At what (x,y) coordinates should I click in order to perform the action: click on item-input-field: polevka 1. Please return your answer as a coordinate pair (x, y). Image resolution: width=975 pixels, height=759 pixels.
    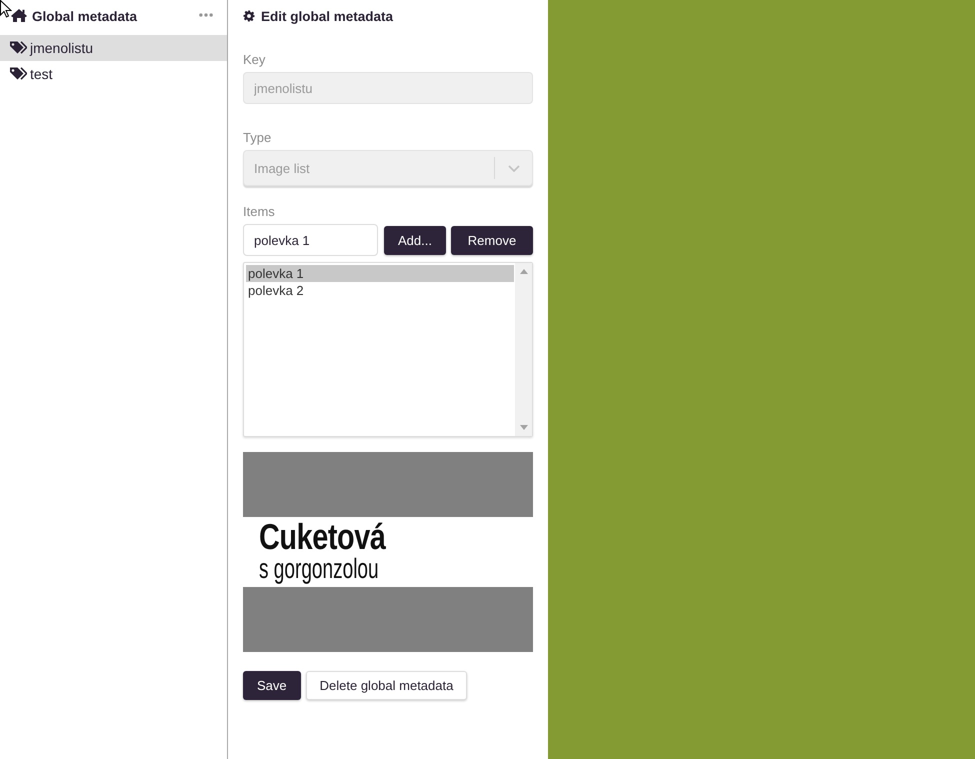
    Looking at the image, I should click on (310, 240).